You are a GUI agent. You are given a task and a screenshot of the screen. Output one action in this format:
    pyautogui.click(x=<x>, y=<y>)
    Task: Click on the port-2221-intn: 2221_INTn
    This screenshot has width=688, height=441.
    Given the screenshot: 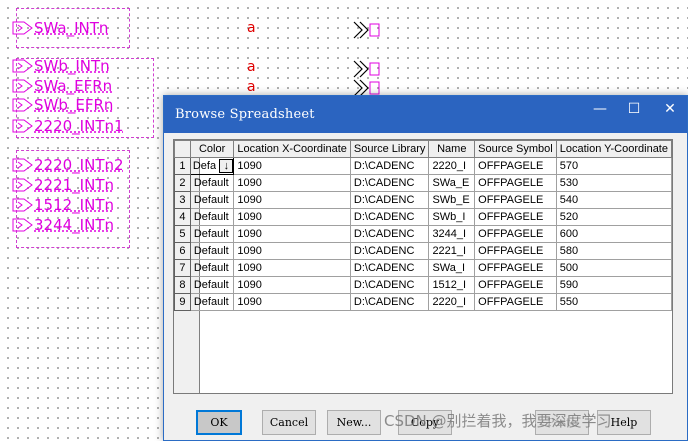 What is the action you would take?
    pyautogui.click(x=63, y=185)
    